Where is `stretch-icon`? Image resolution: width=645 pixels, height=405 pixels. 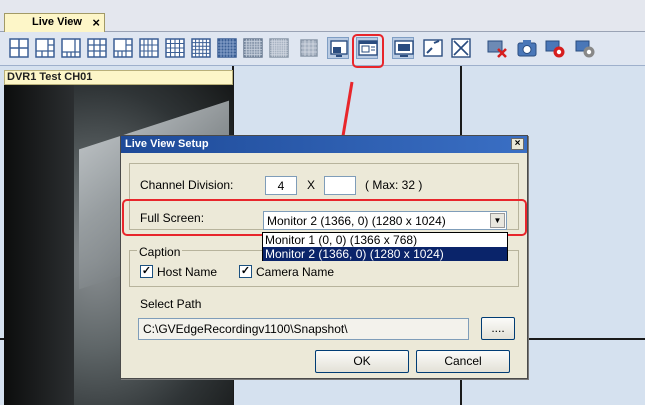 stretch-icon is located at coordinates (461, 48).